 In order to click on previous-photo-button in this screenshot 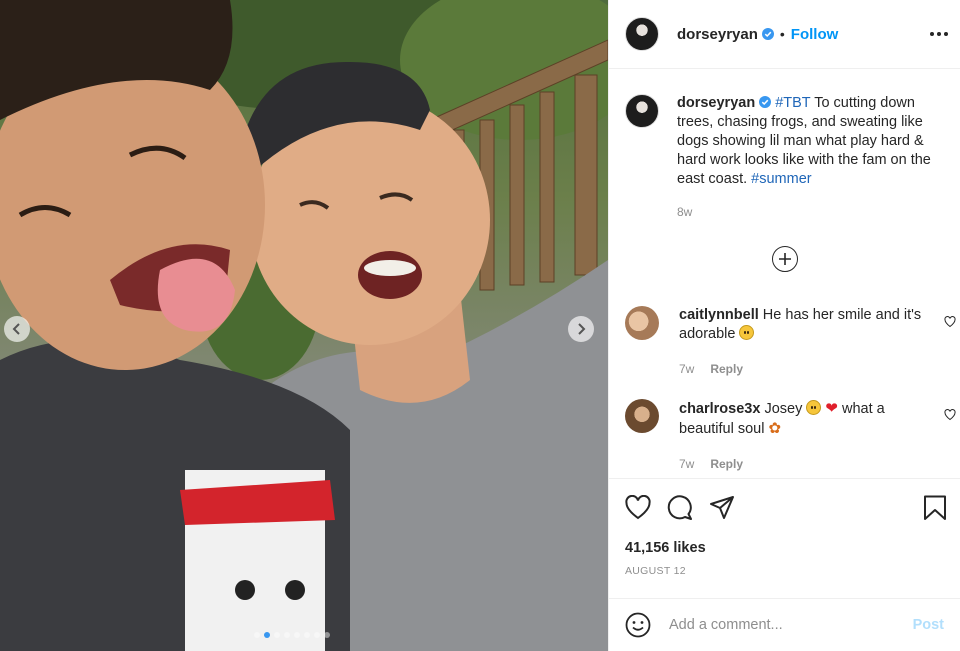, I will do `click(17, 329)`.